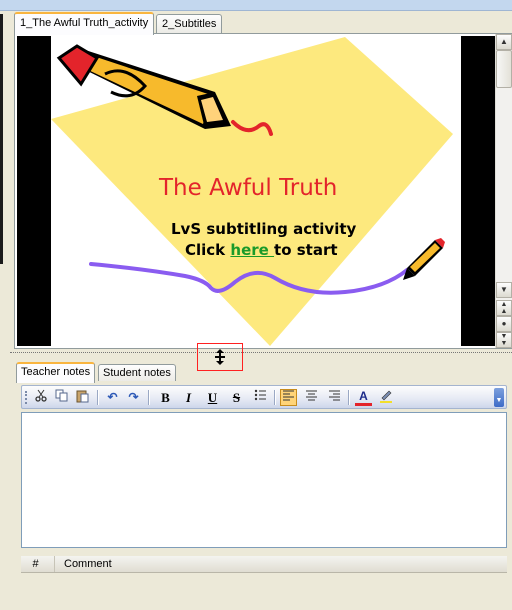  What do you see at coordinates (84, 23) in the screenshot?
I see `tab-slide-1: 1_The Awful Truth_activity` at bounding box center [84, 23].